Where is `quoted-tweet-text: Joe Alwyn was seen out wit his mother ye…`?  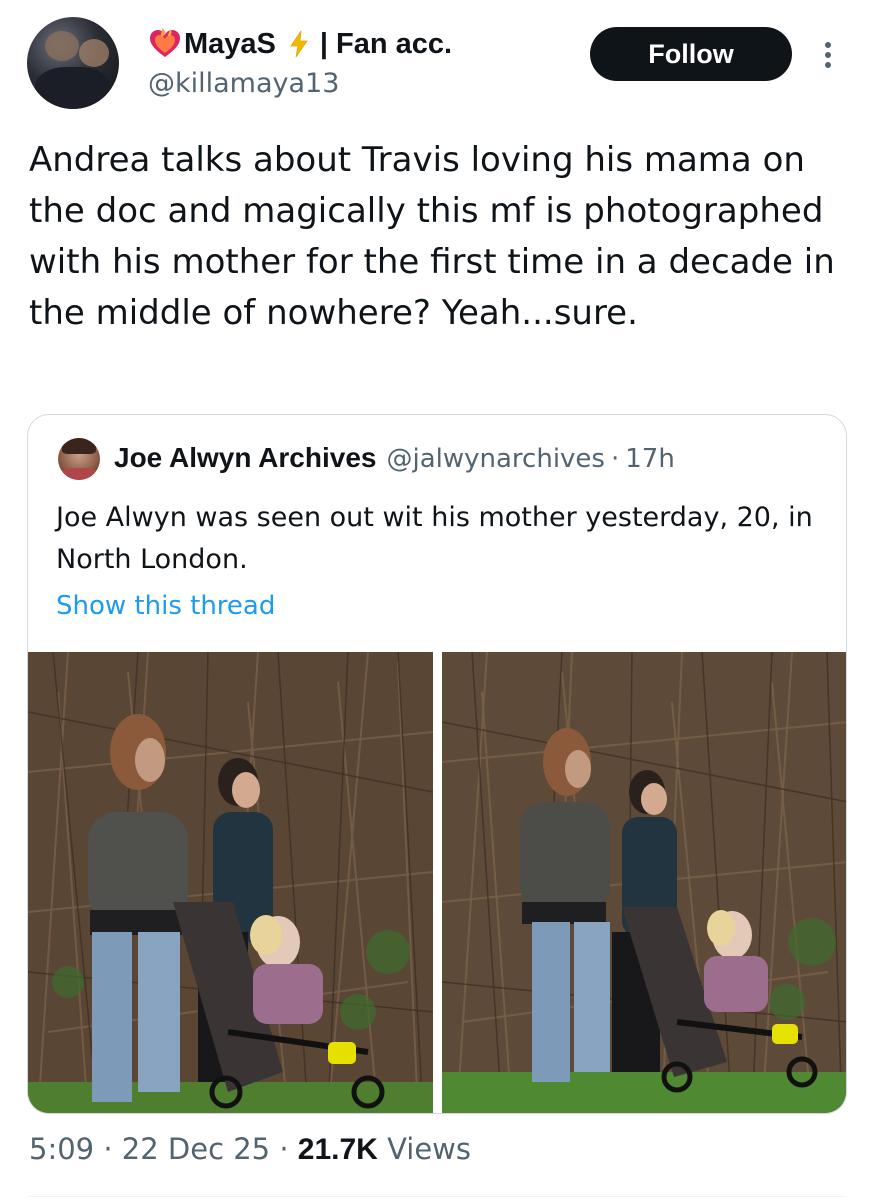 quoted-tweet-text: Joe Alwyn was seen out wit his mother ye… is located at coordinates (434, 538).